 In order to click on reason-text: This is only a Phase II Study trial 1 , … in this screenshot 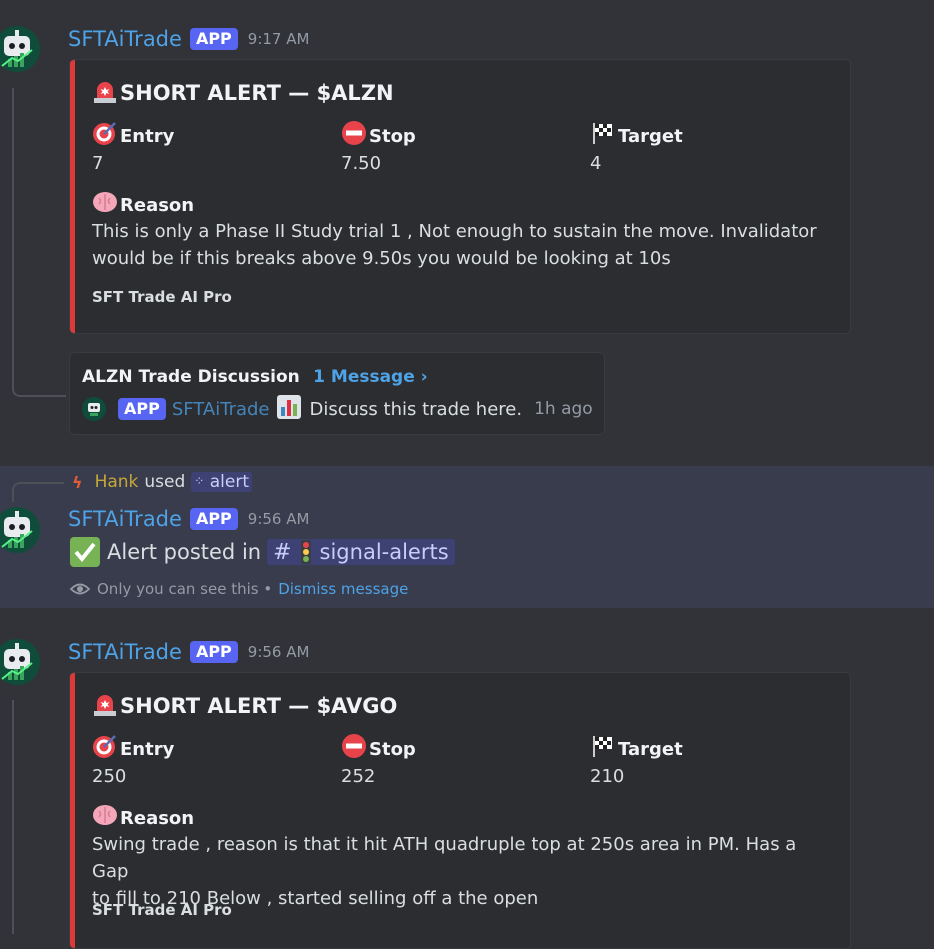, I will do `click(454, 245)`.